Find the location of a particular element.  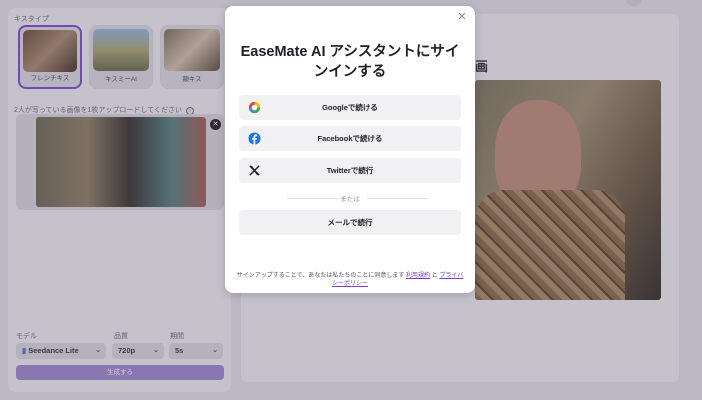

or-divider: または is located at coordinates (350, 198).